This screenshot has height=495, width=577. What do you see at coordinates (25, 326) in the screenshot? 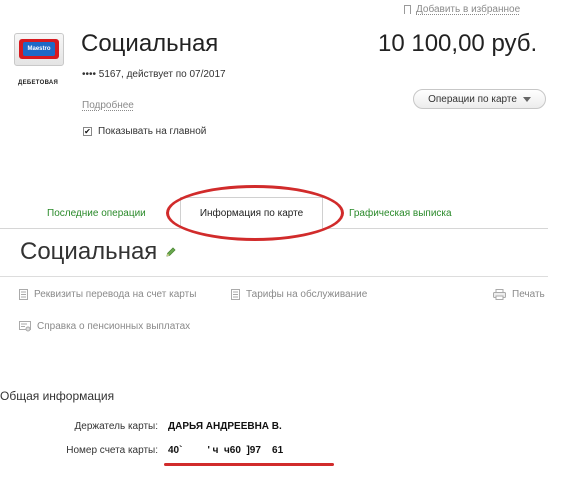
I see `certificate-icon` at bounding box center [25, 326].